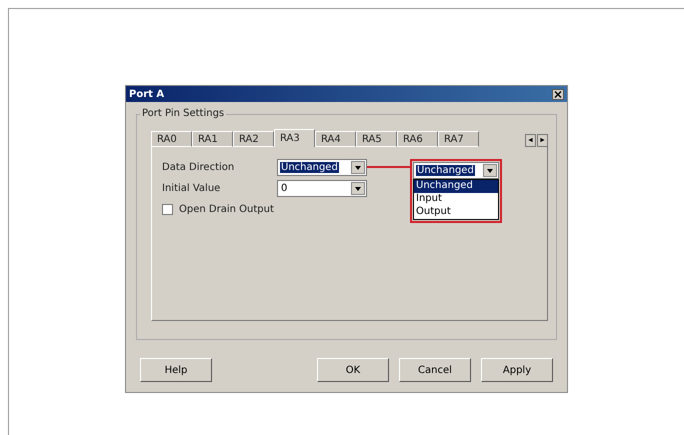  Describe the element at coordinates (517, 370) in the screenshot. I see `dialog-button: Apply` at that location.